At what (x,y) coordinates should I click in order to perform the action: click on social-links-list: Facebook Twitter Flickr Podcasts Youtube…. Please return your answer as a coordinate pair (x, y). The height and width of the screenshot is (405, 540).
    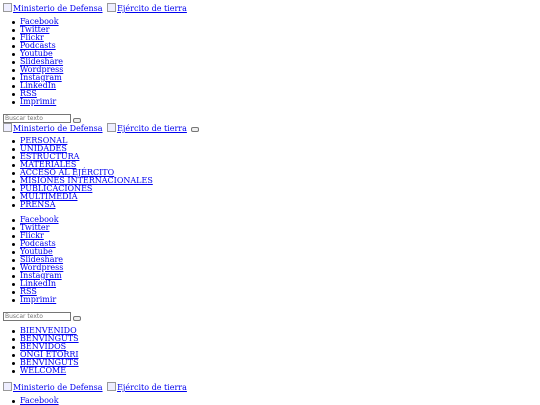
    Looking at the image, I should click on (33, 62).